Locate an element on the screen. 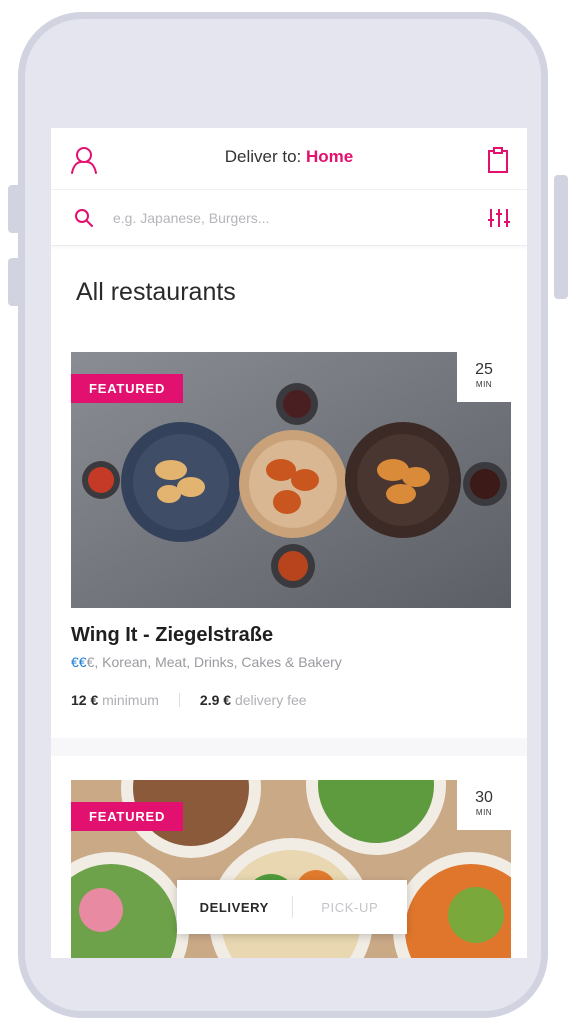 The image size is (569, 1025). minimum-label: minimum is located at coordinates (128, 700).